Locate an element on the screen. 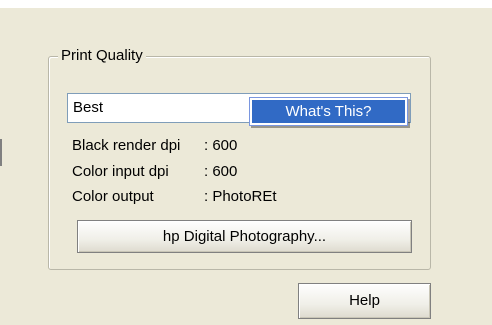 The image size is (492, 325). quality-dropdown-value: Best is located at coordinates (88, 107).